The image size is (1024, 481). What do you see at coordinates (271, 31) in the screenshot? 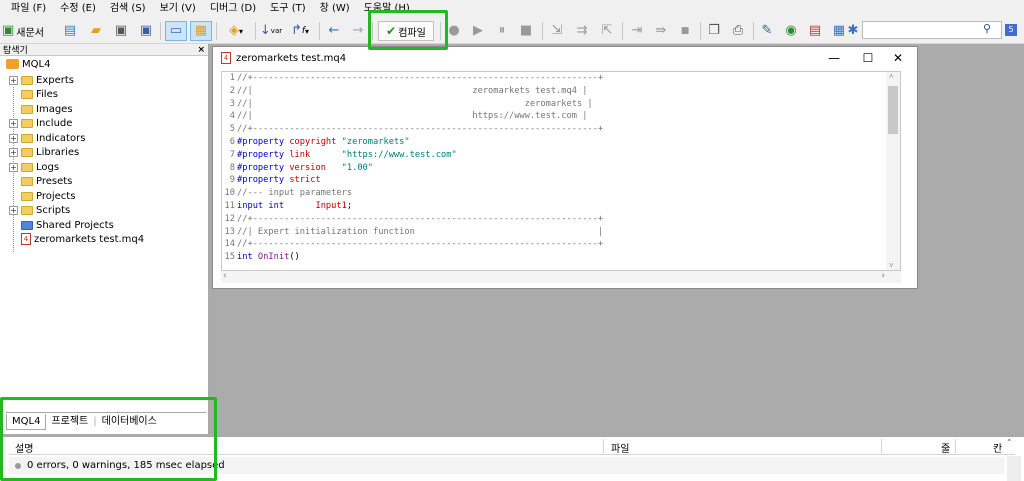
I see `list-names-button: ↓ var` at bounding box center [271, 31].